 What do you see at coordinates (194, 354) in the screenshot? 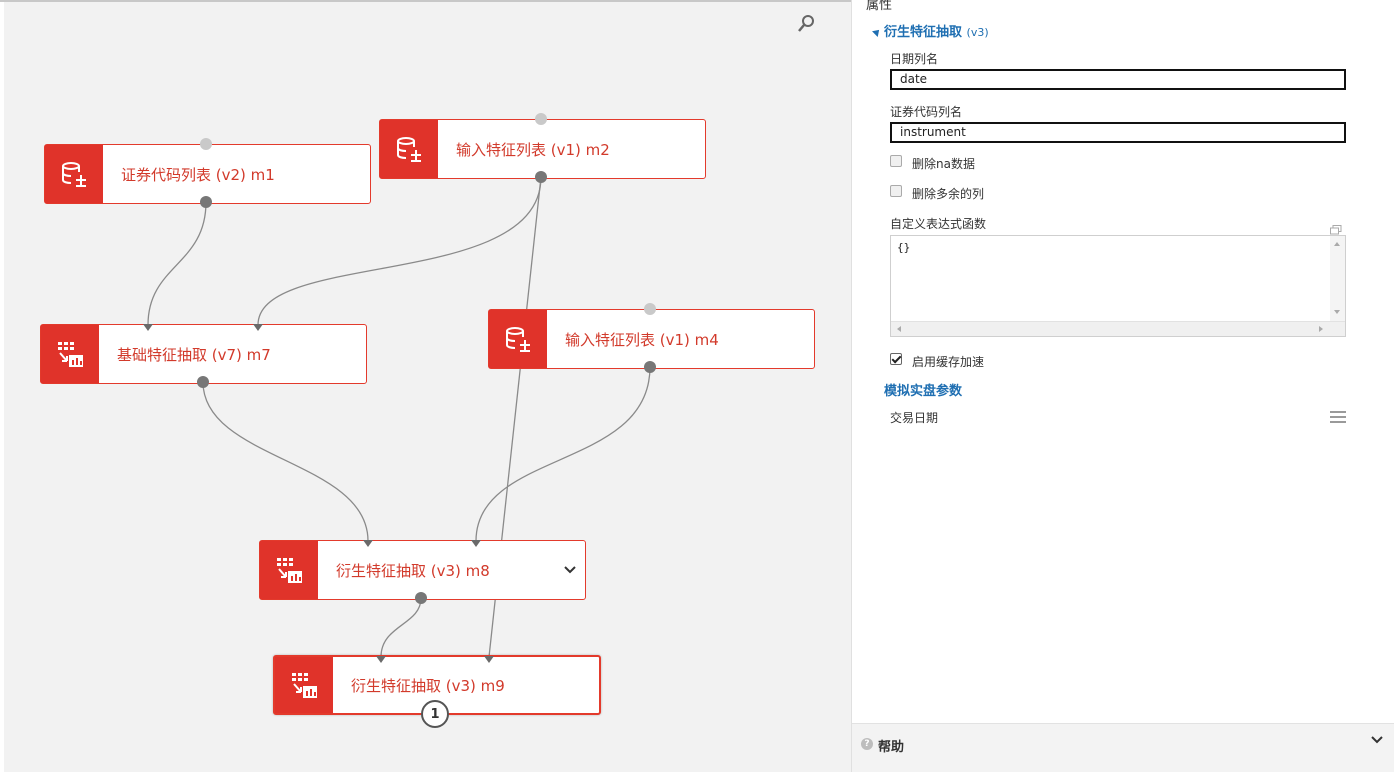
I see `module-label: 基础特征抽取 (v7) m7` at bounding box center [194, 354].